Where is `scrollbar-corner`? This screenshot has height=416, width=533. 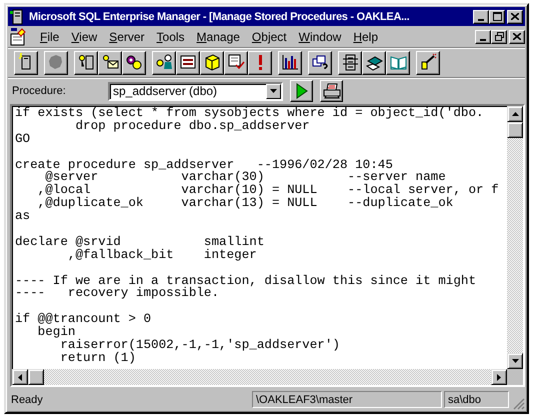
scrollbar-corner is located at coordinates (515, 377).